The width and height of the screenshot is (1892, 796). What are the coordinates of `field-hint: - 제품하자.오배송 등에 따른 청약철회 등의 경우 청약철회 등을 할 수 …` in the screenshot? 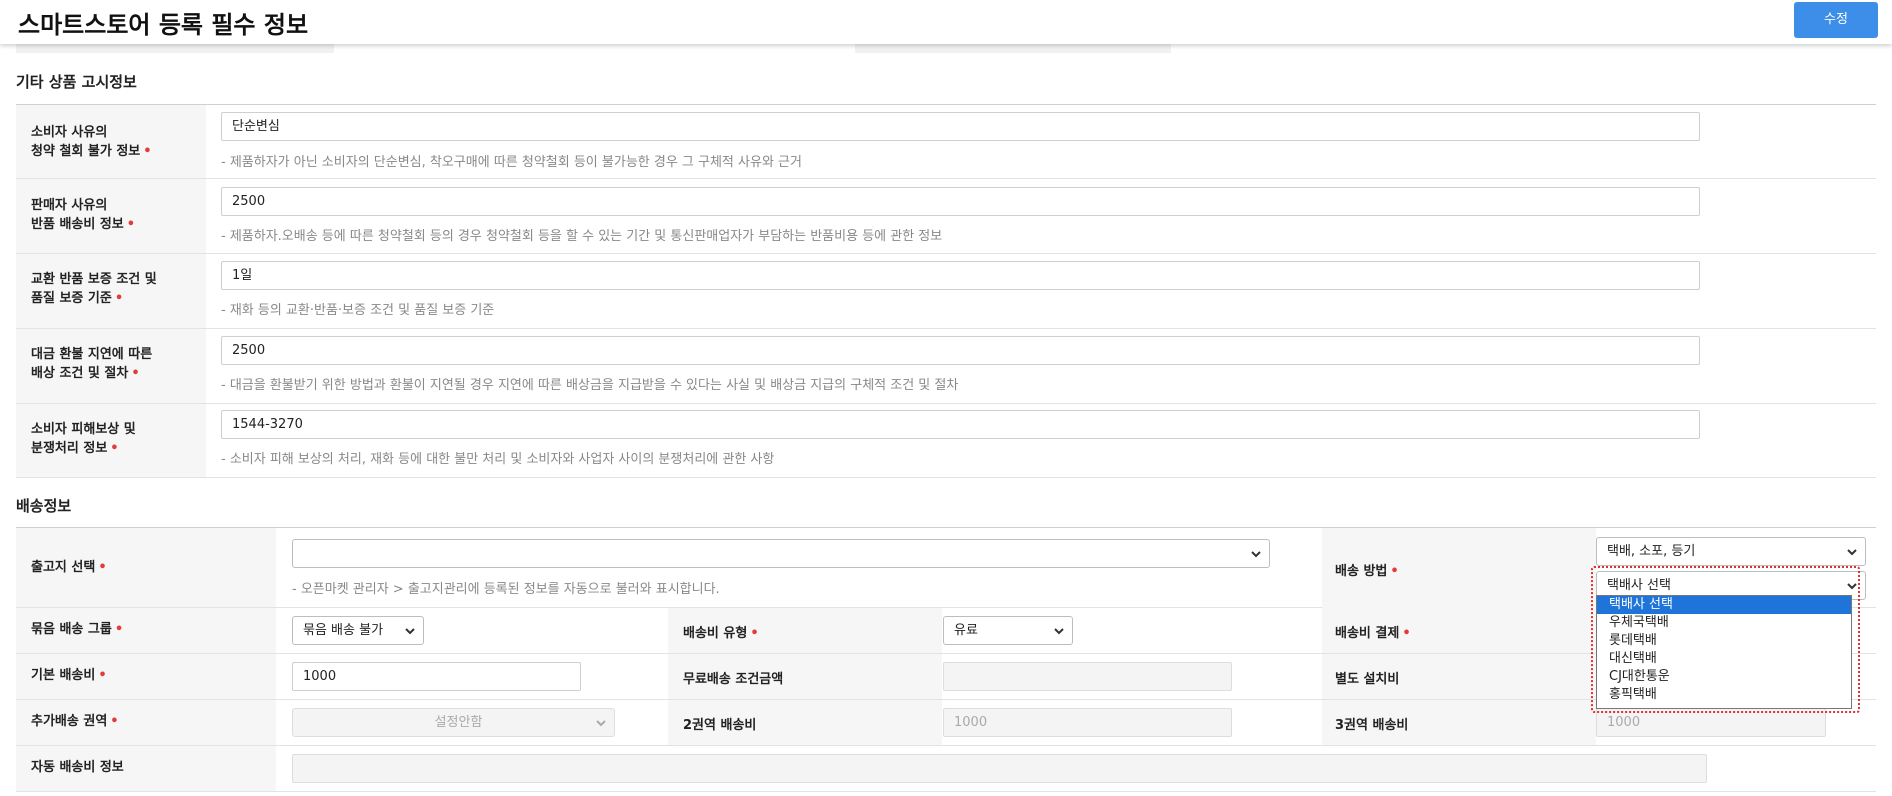 It's located at (582, 236).